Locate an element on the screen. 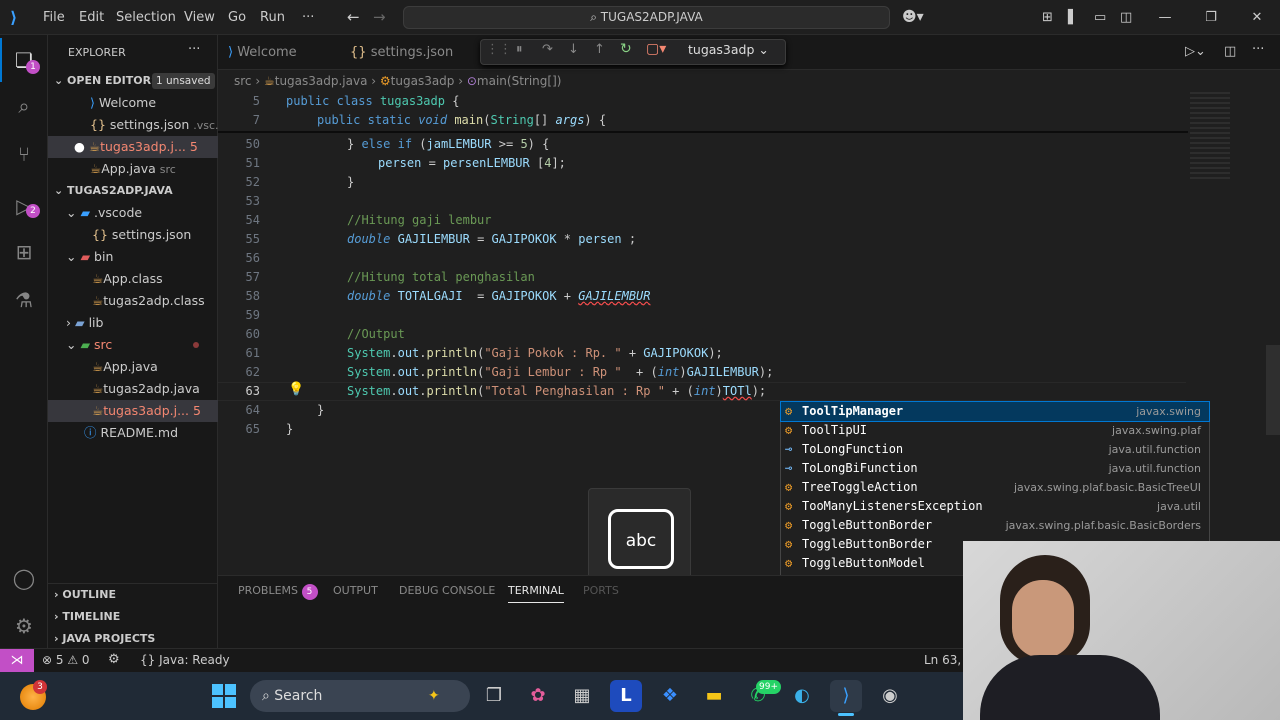  restart-icon: ↻ is located at coordinates (626, 49).